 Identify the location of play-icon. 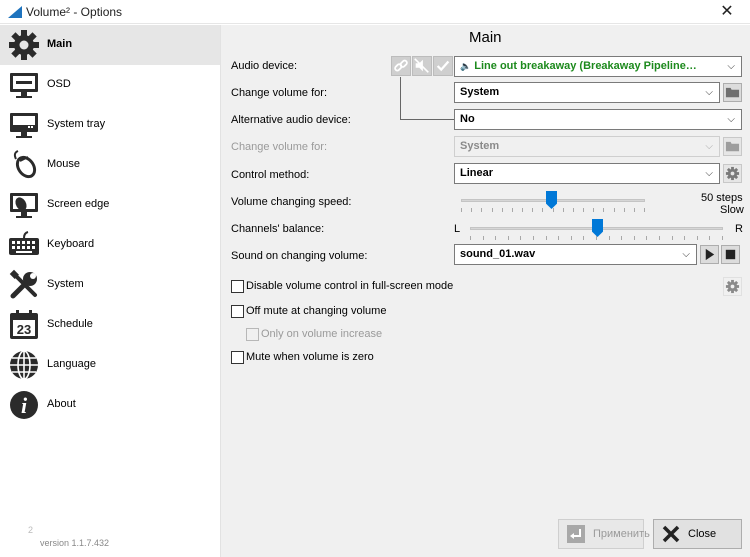
(710, 254).